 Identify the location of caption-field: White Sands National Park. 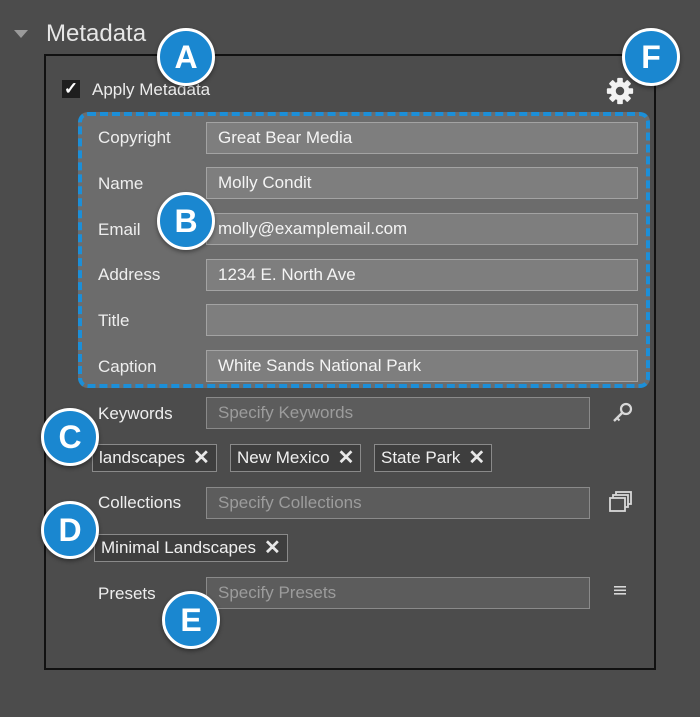
(422, 366).